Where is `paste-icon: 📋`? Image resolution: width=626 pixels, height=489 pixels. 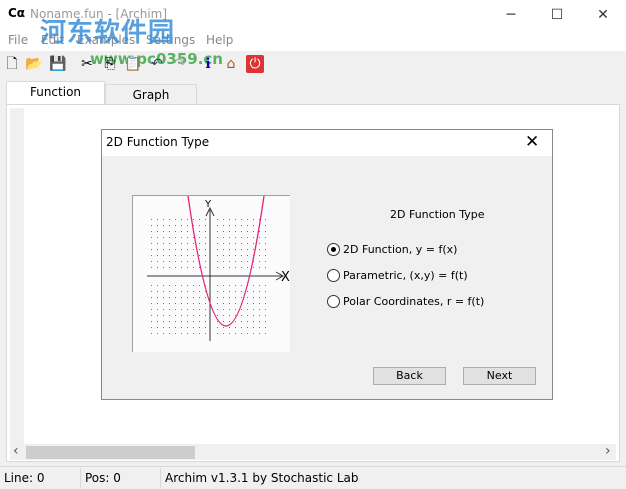 paste-icon: 📋 is located at coordinates (133, 64).